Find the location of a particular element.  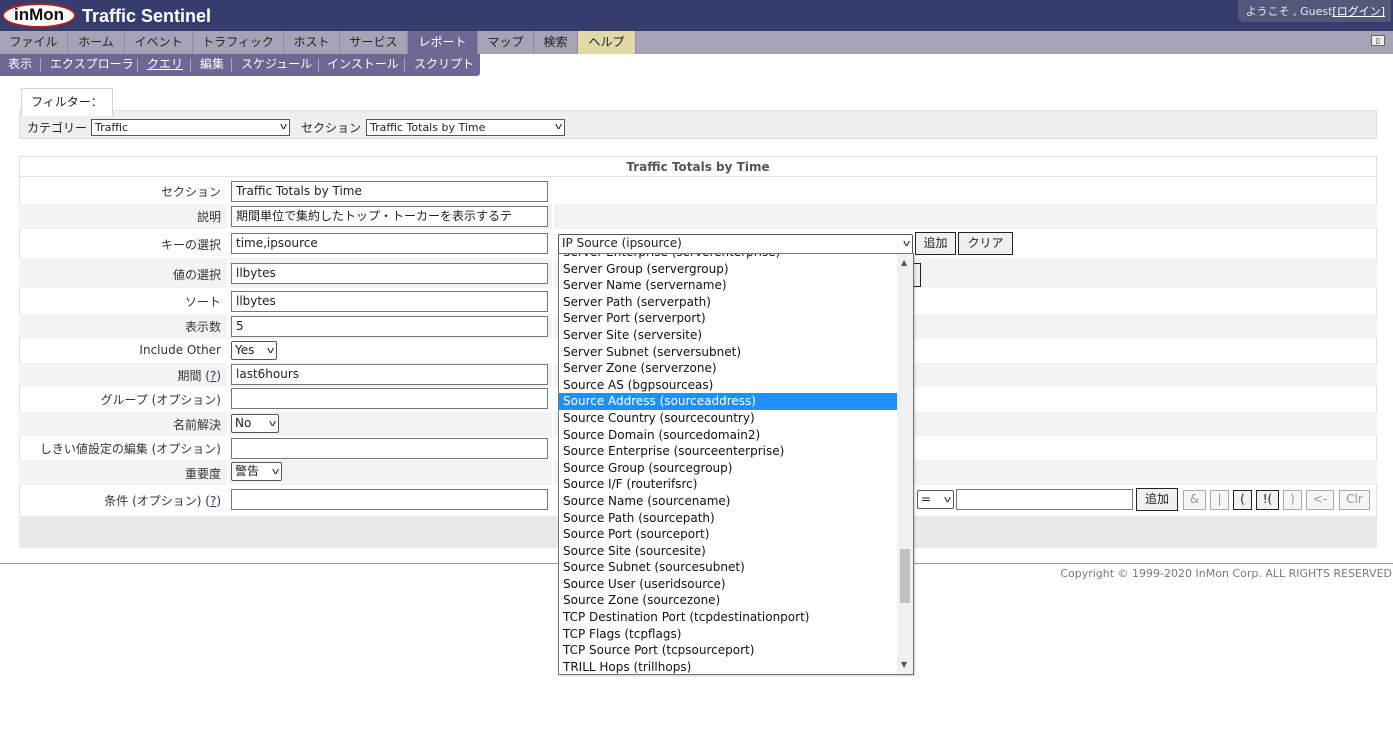

count-input: 5 is located at coordinates (389, 326).